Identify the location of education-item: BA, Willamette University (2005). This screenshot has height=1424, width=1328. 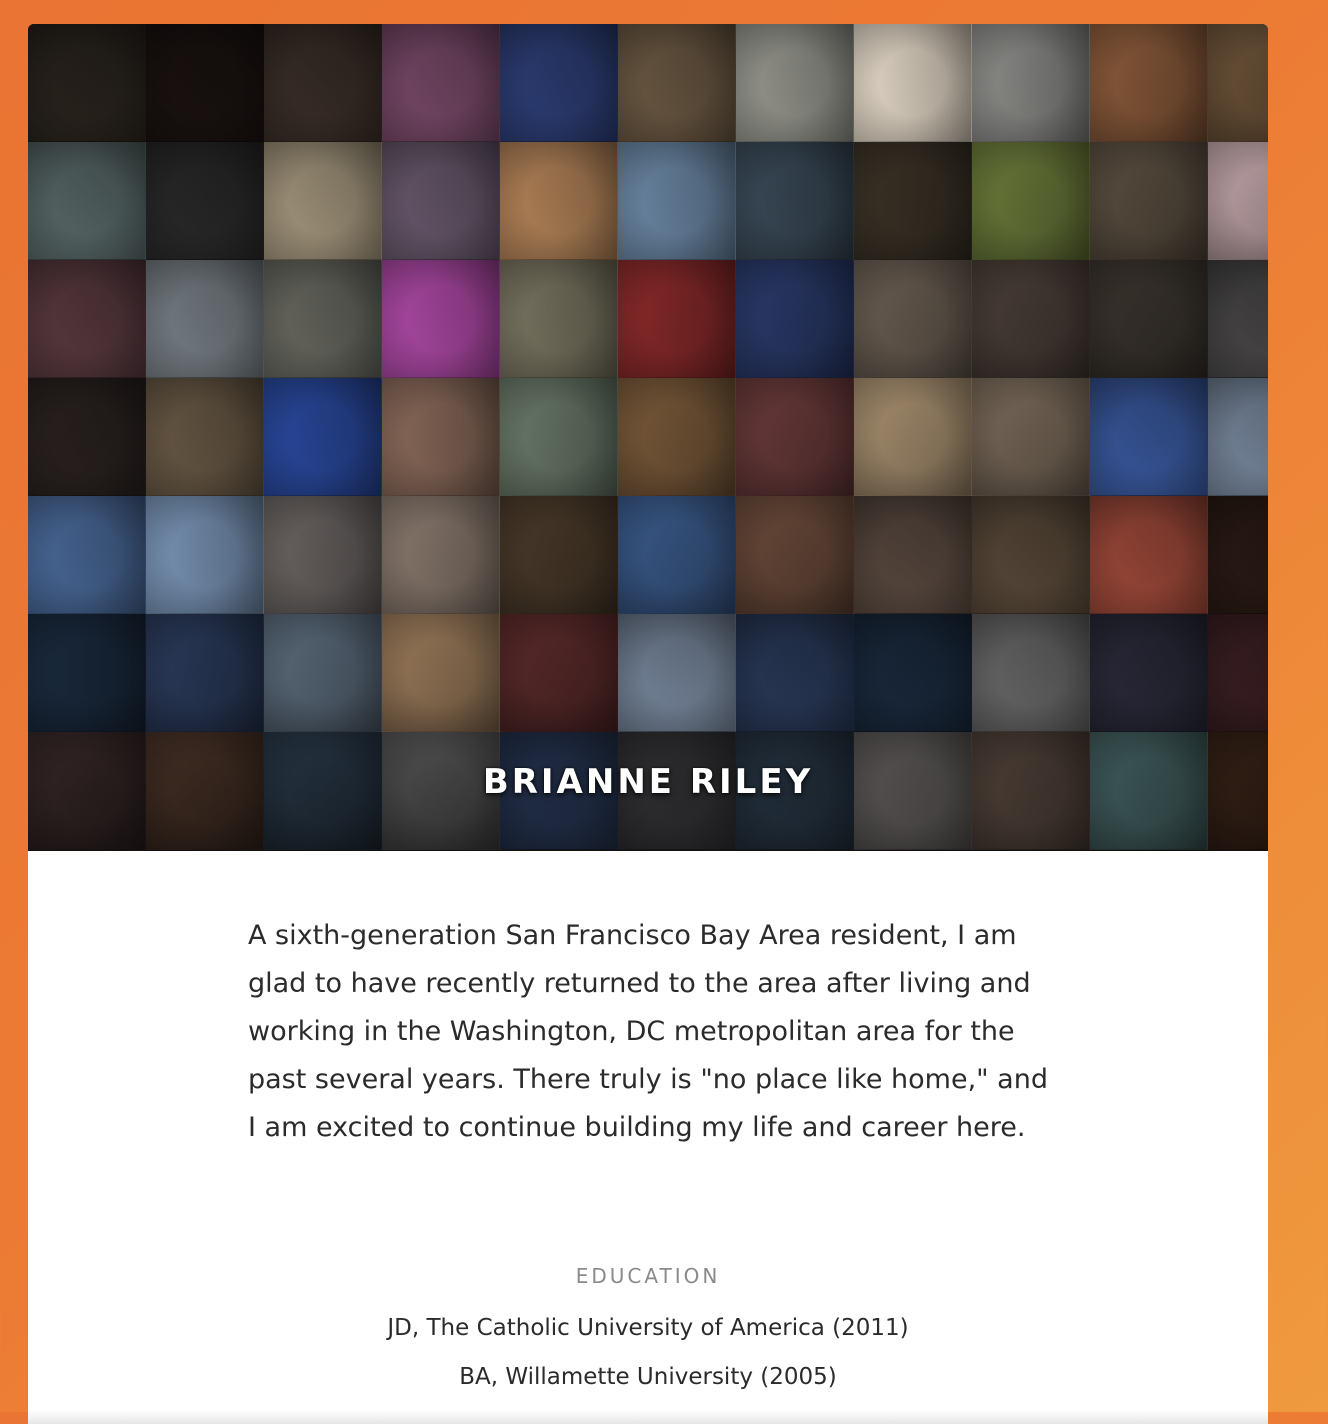
(648, 1377).